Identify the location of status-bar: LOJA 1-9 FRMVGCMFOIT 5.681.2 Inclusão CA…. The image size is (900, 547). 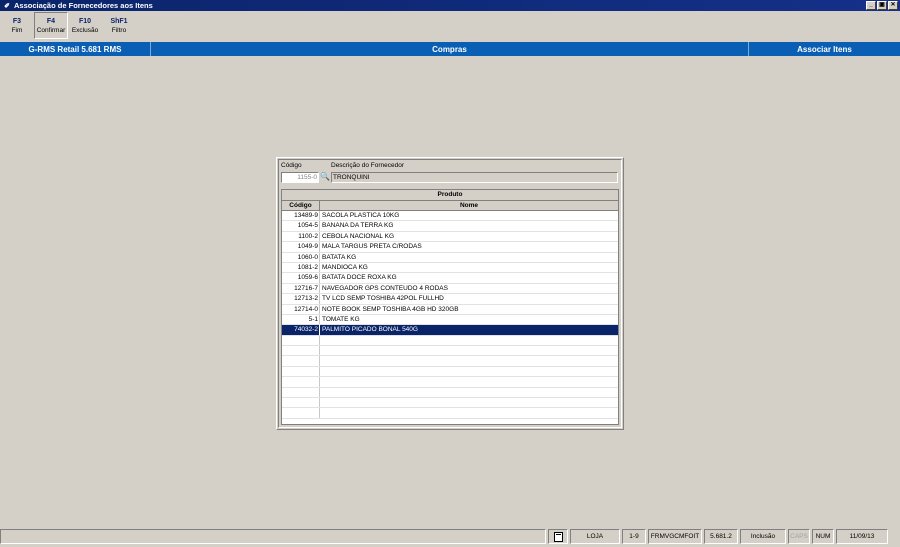
(450, 537).